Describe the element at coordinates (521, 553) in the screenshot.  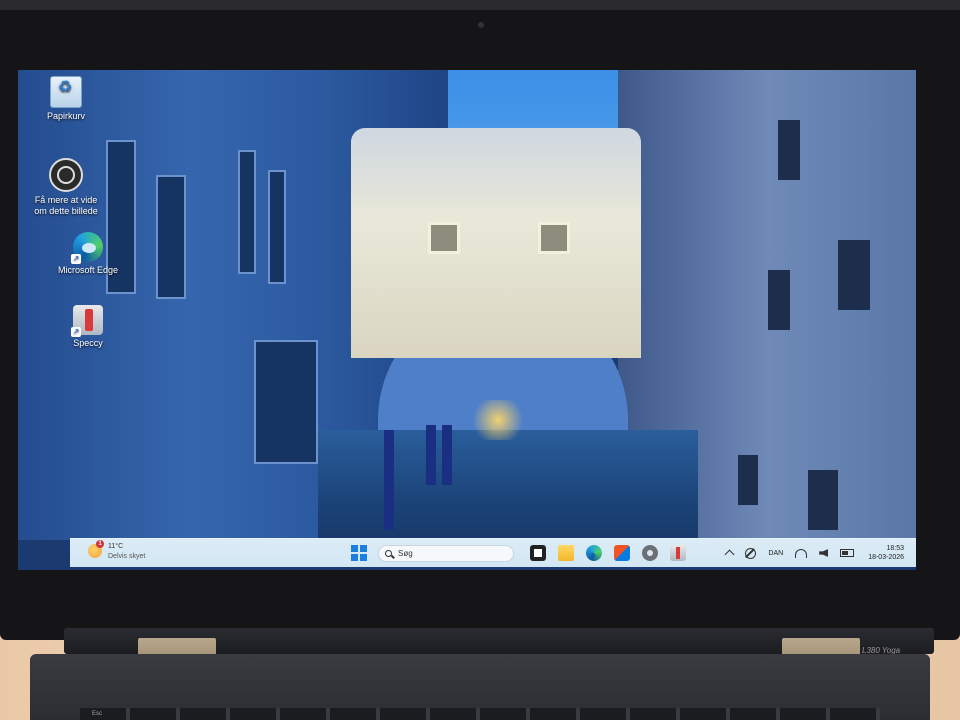
I see `taskbar-center: Søg` at that location.